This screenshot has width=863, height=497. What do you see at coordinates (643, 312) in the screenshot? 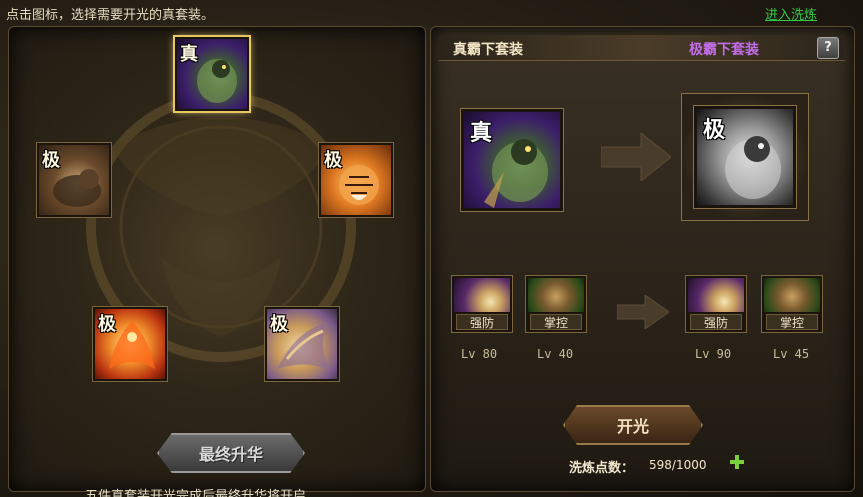
I see `skill-upgrade-arrow-icon` at bounding box center [643, 312].